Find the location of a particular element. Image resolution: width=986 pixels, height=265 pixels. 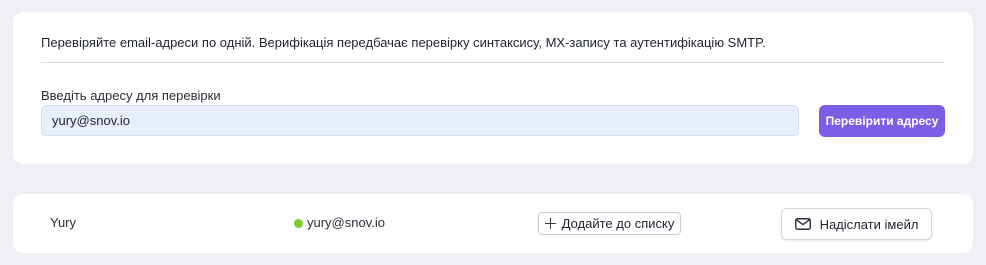

add-to-list-label: Додайте до списку is located at coordinates (618, 223).